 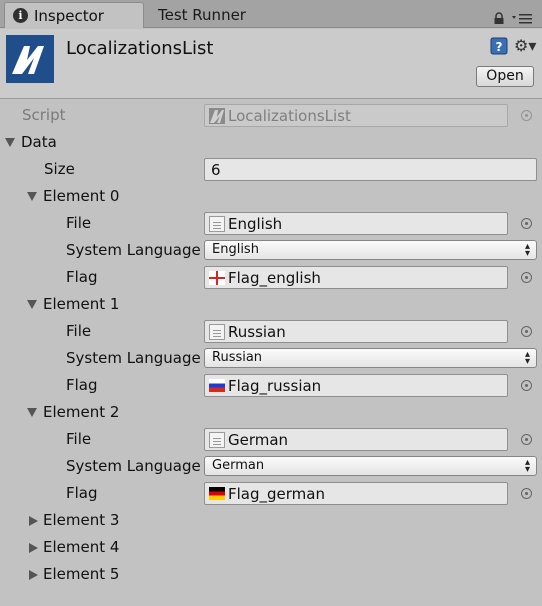 I want to click on element-foldout: Element 5, so click(x=271, y=574).